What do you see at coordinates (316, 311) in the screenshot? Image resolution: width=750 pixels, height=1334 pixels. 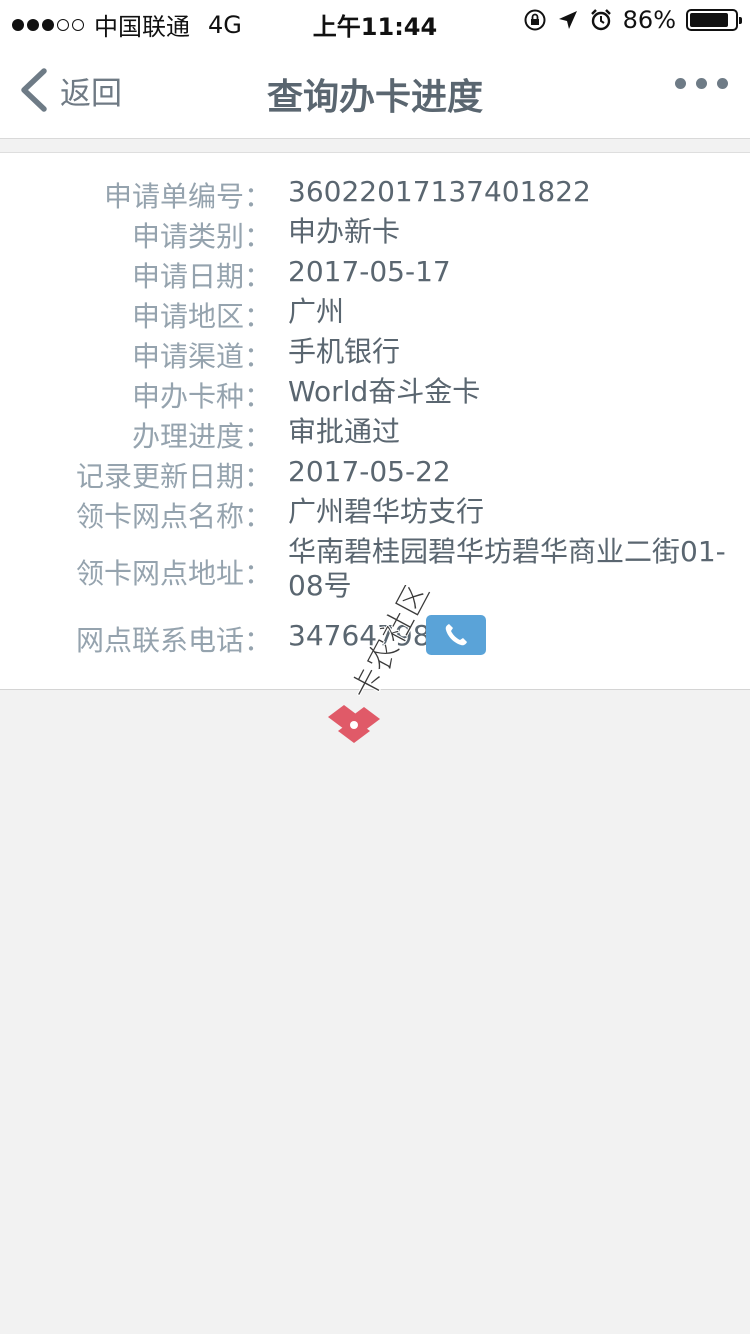 I see `detail-value: 广州` at bounding box center [316, 311].